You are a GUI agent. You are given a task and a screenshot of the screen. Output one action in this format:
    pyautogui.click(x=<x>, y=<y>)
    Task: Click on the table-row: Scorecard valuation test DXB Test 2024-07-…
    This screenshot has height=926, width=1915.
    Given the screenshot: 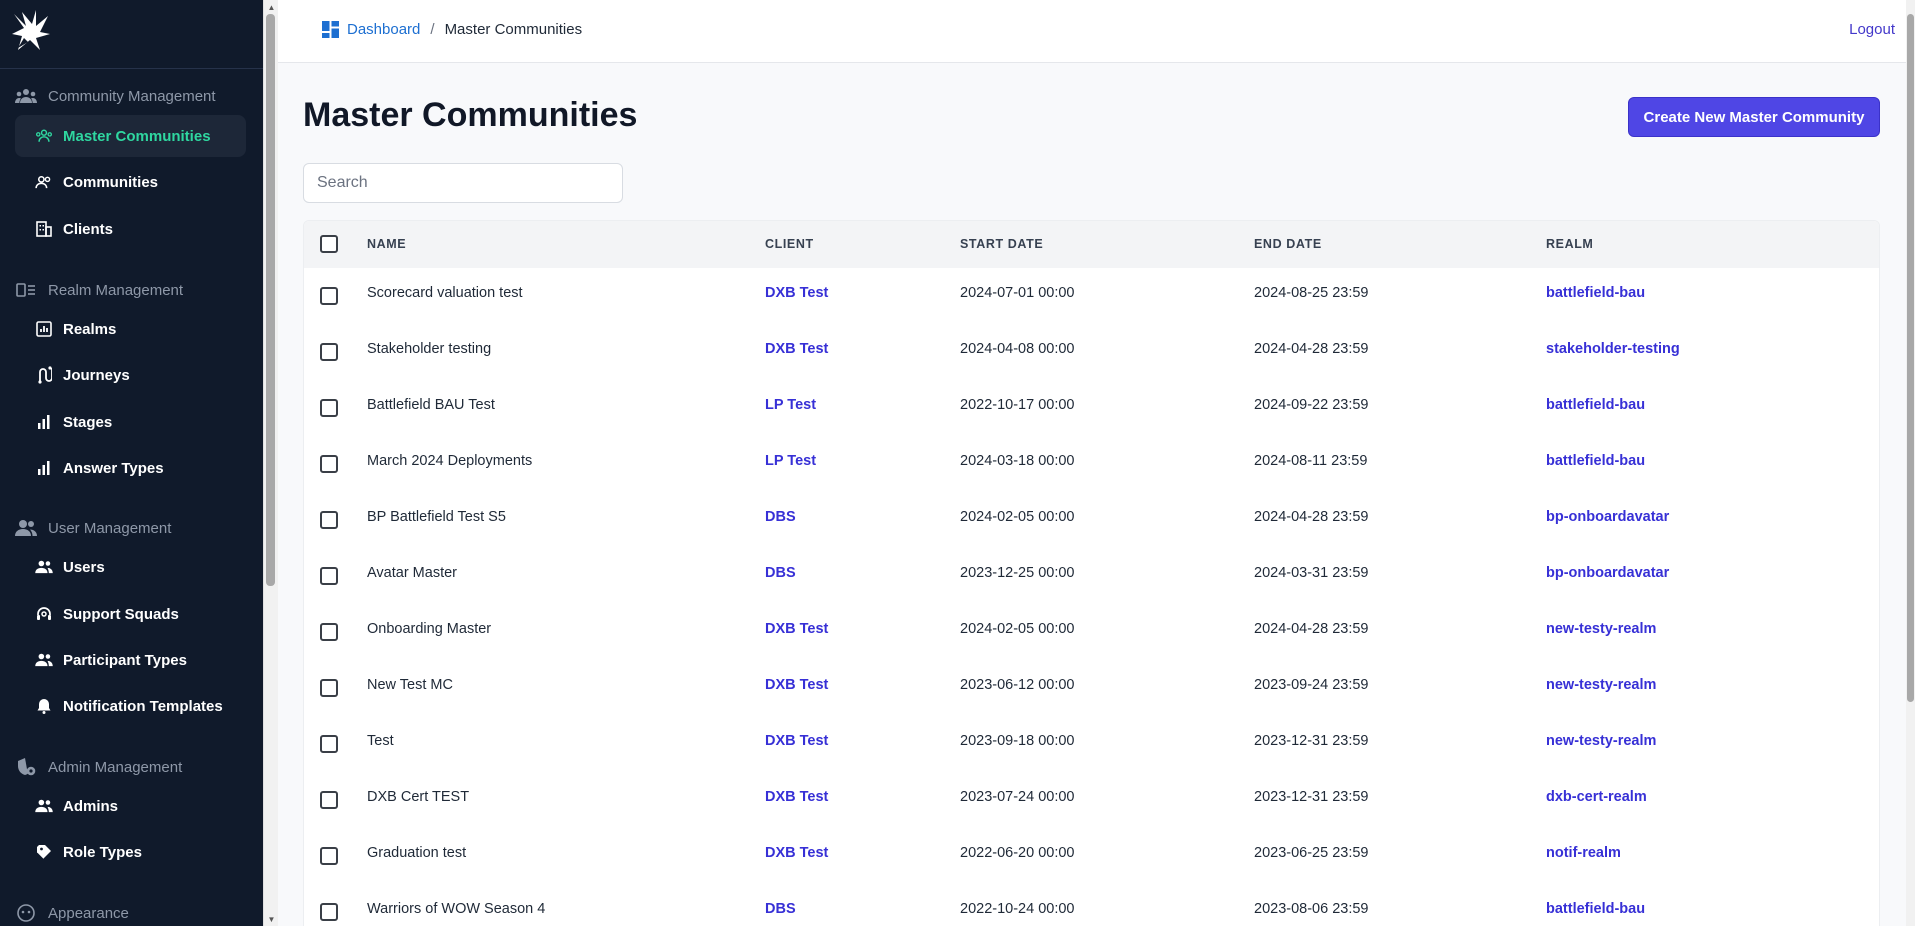 What is the action you would take?
    pyautogui.click(x=1091, y=296)
    